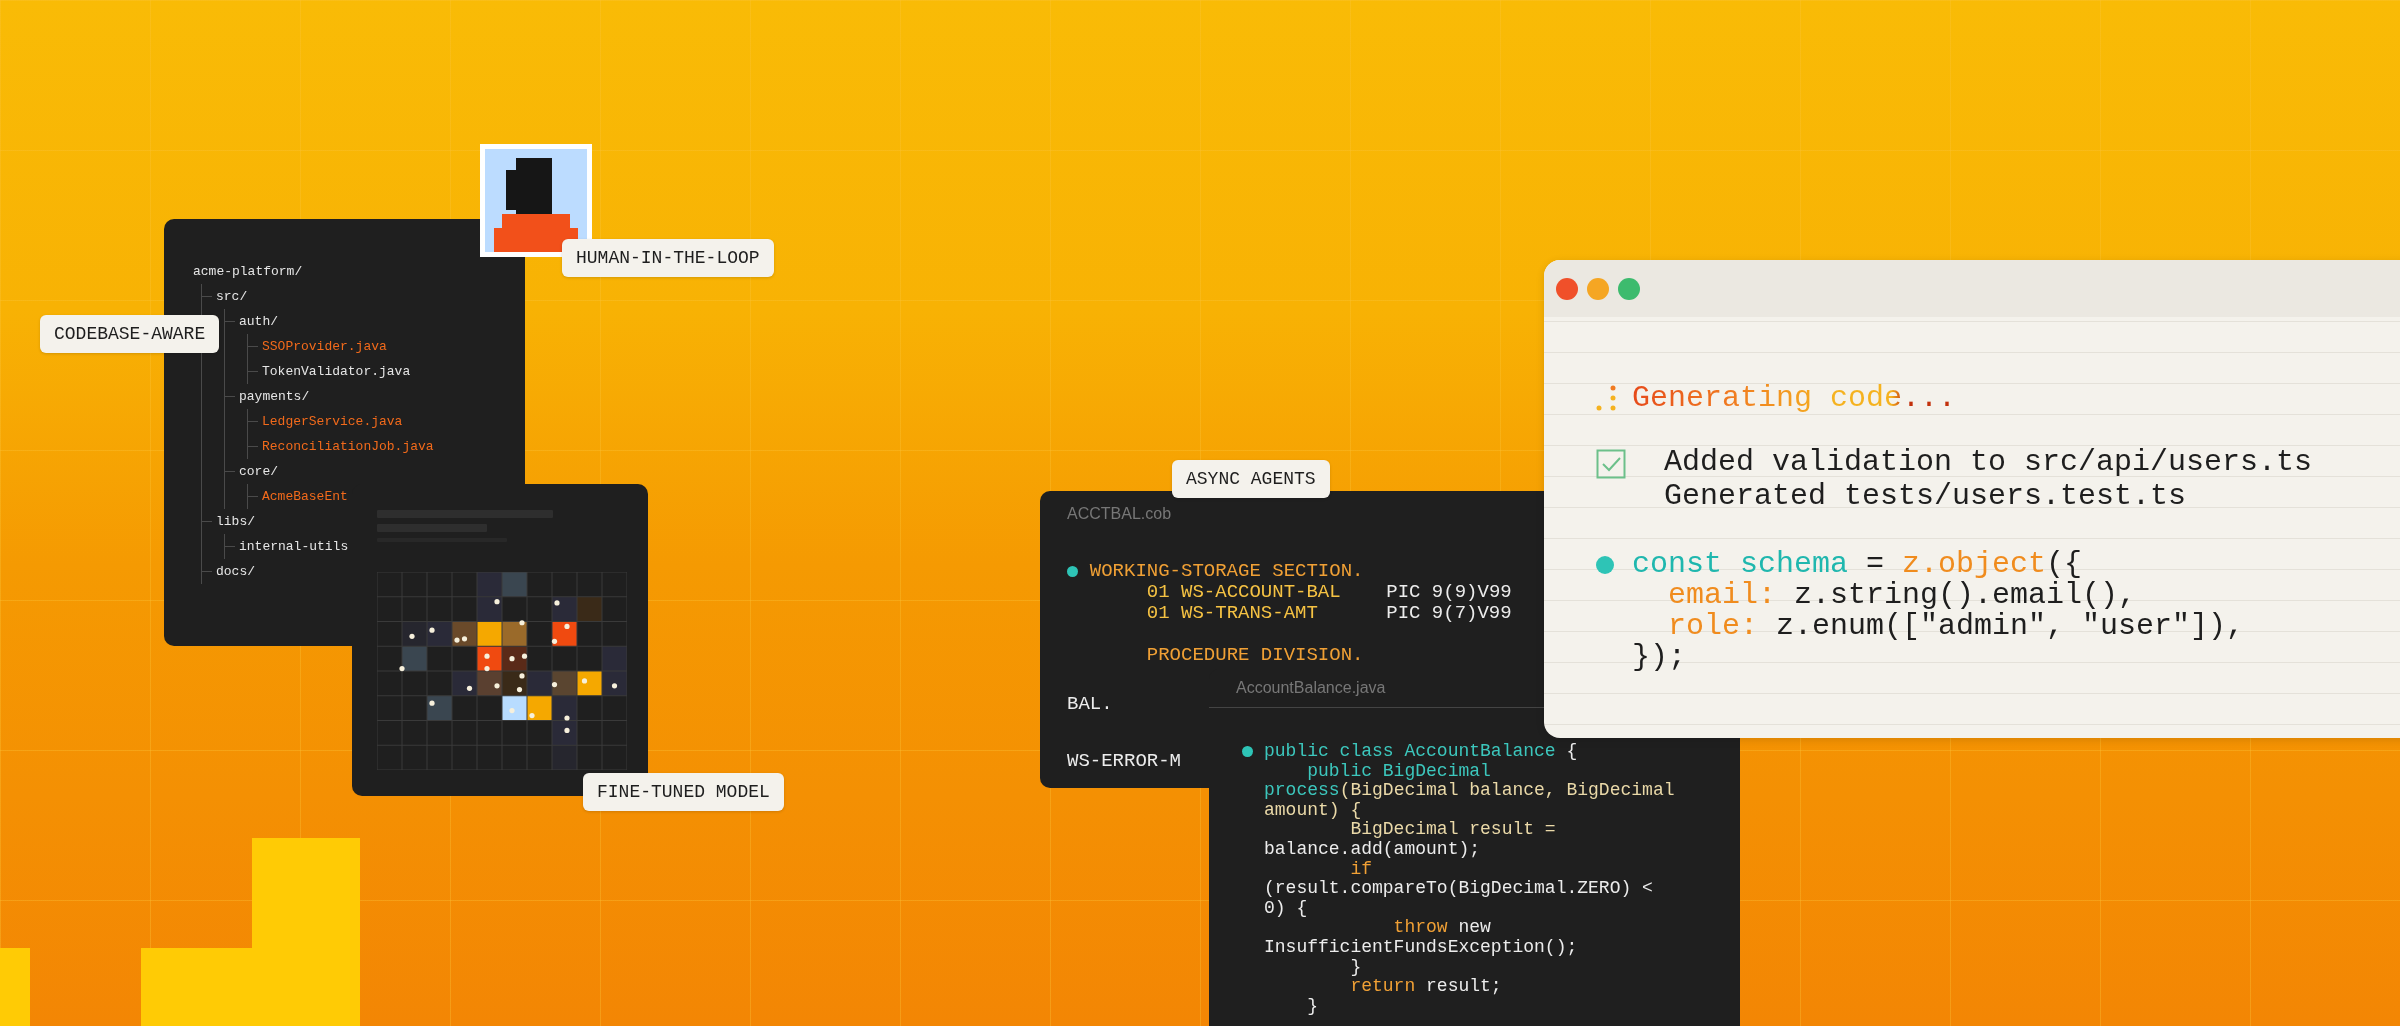 The height and width of the screenshot is (1026, 2400). I want to click on tree-item: acme-platform/, so click(248, 271).